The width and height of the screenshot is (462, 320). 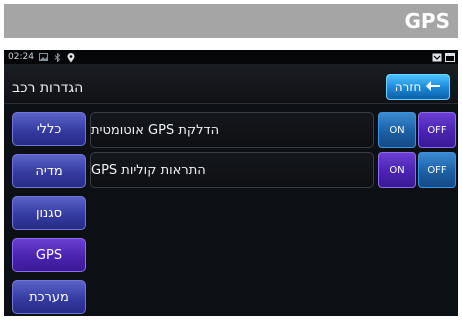 I want to click on header: חזרה הגדרות רכב, so click(x=231, y=84).